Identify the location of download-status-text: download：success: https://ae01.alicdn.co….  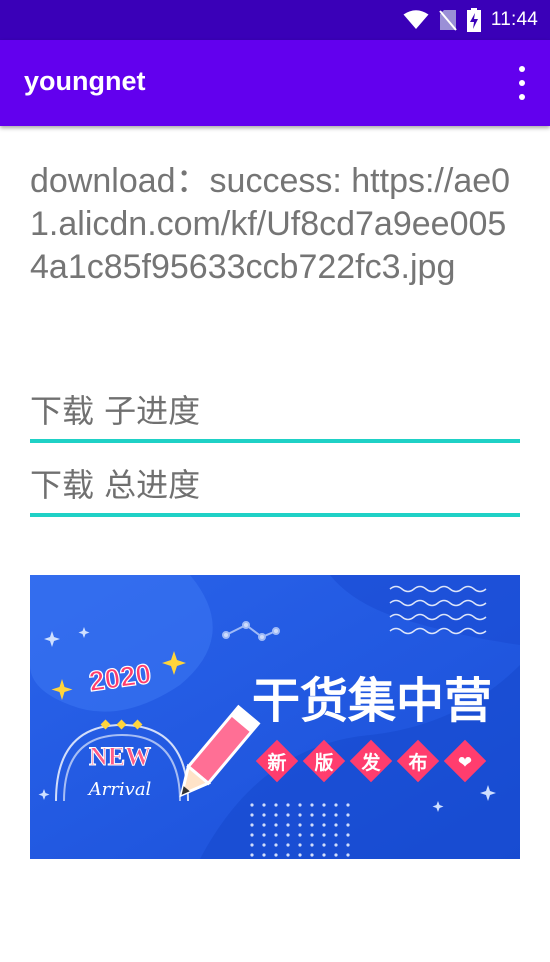
(270, 224).